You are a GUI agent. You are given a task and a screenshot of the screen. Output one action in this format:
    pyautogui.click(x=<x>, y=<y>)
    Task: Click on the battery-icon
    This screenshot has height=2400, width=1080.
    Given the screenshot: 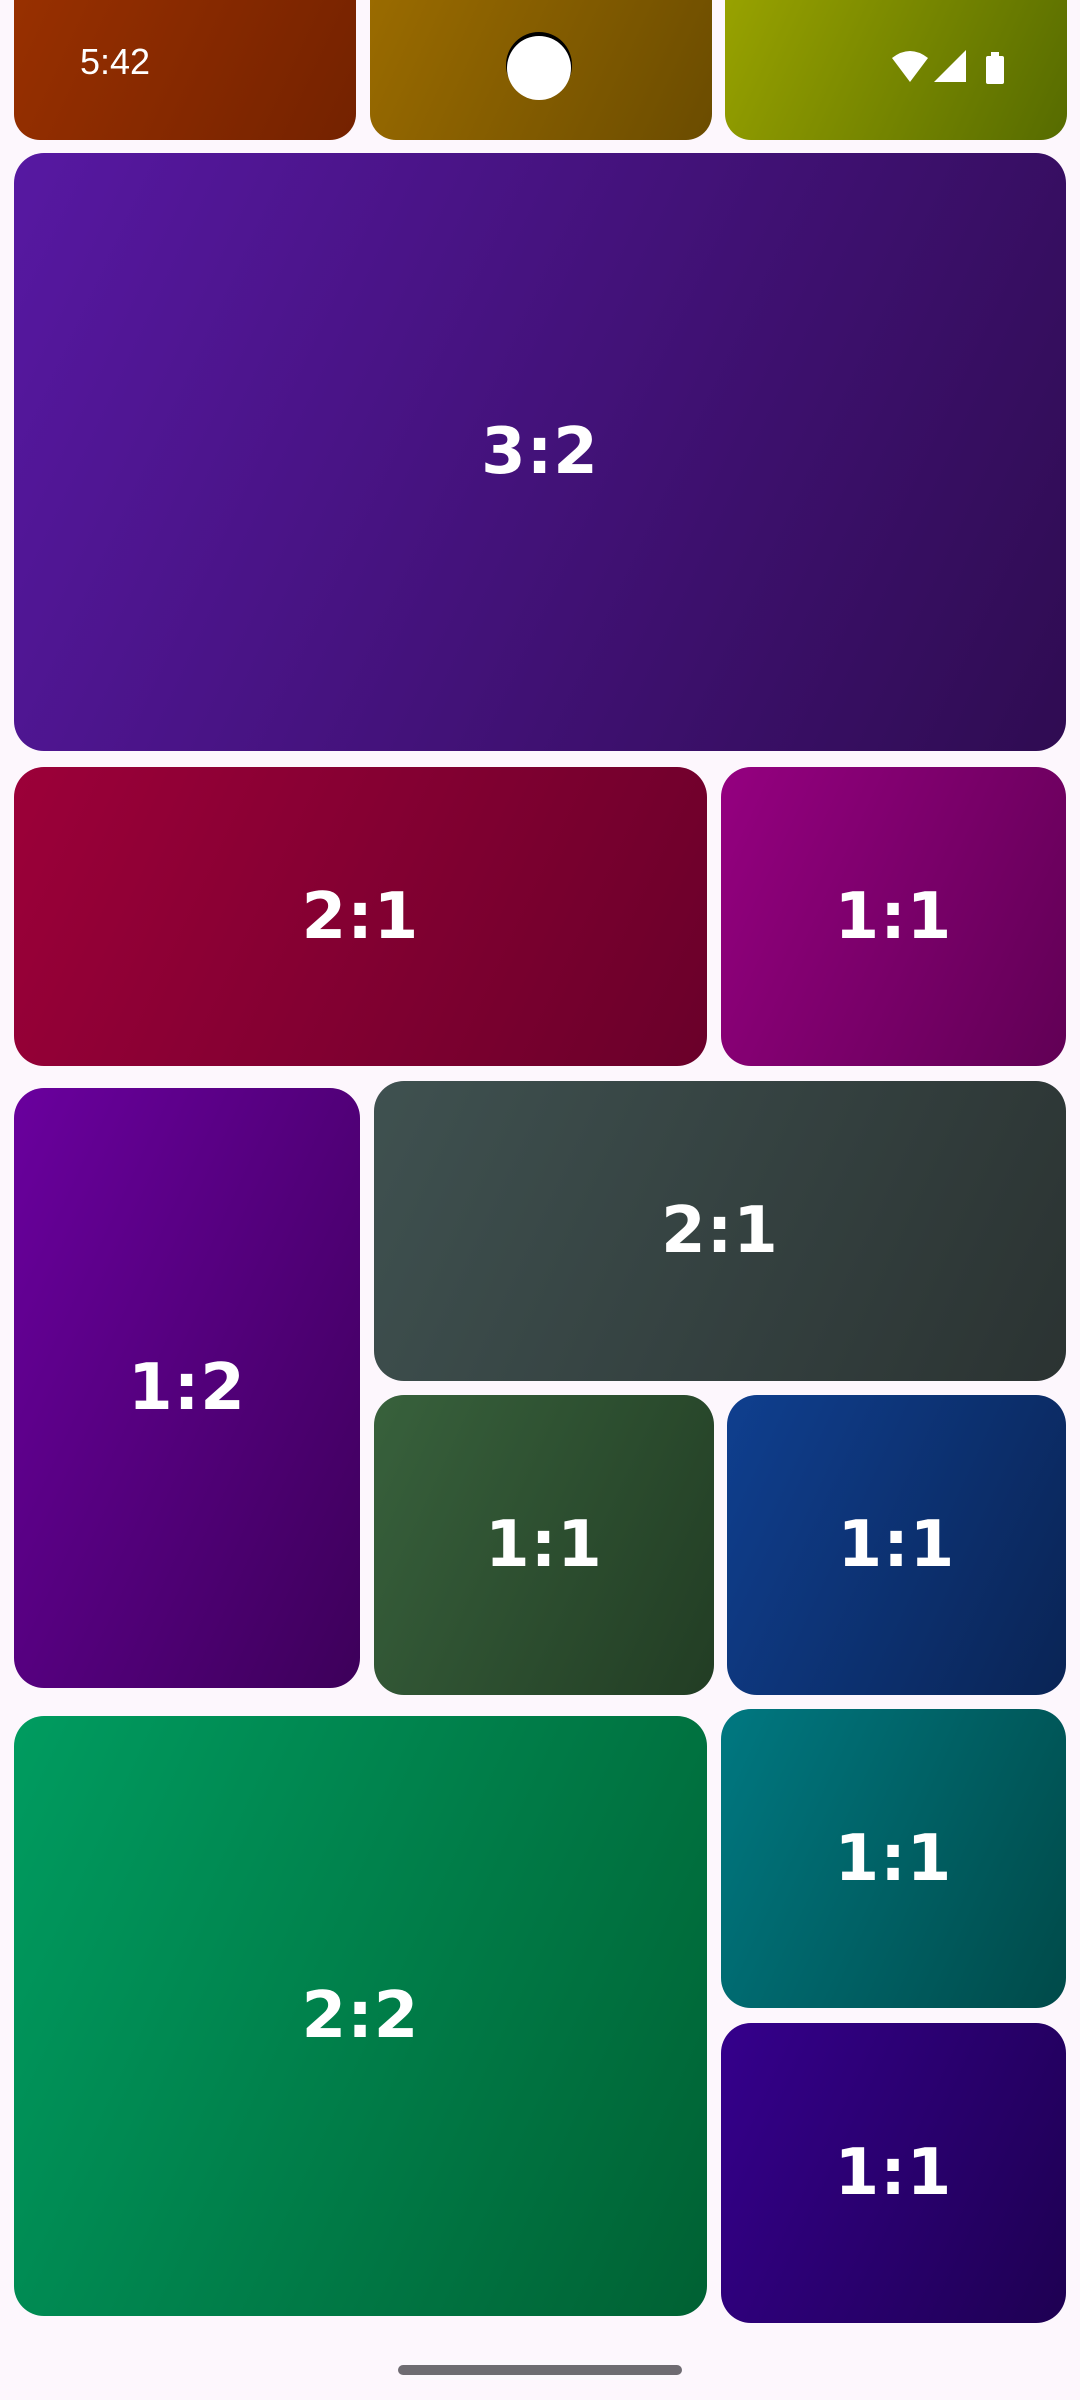 What is the action you would take?
    pyautogui.click(x=995, y=68)
    